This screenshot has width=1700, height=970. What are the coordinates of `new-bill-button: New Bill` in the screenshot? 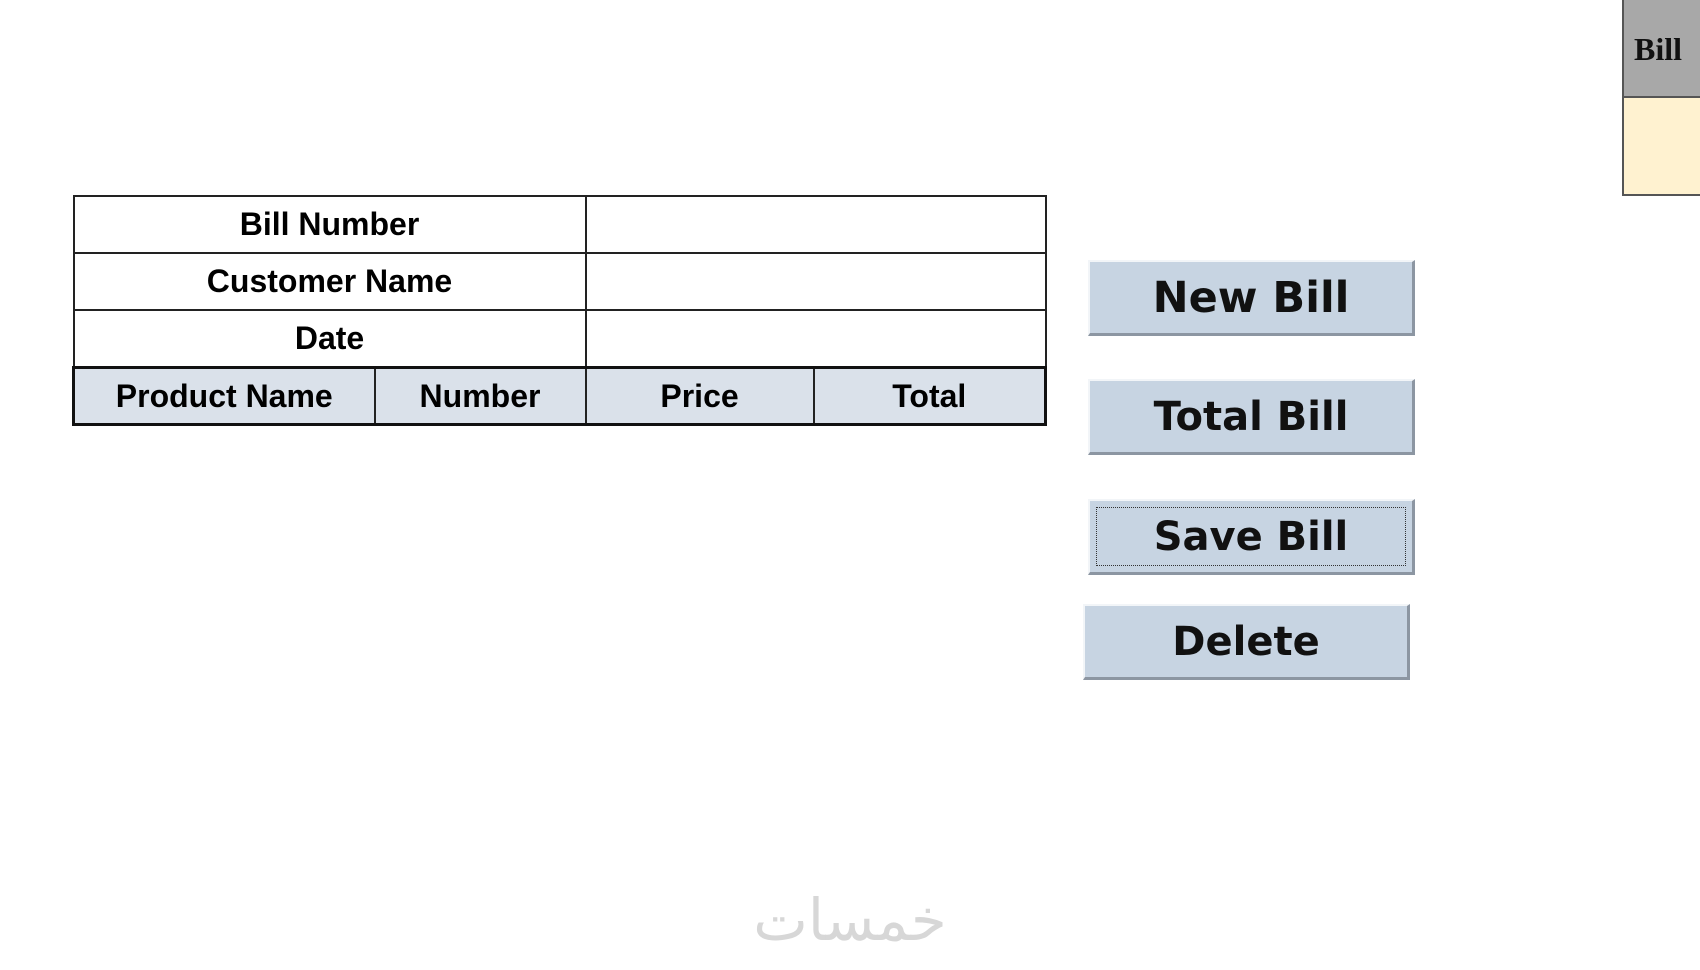 It's located at (1251, 298).